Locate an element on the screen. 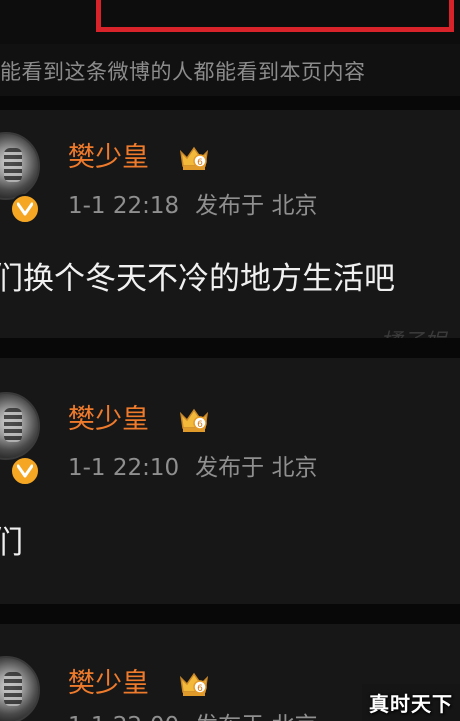 The image size is (460, 721). post-meta: 1-1 22:10 发布于 北京 is located at coordinates (192, 468).